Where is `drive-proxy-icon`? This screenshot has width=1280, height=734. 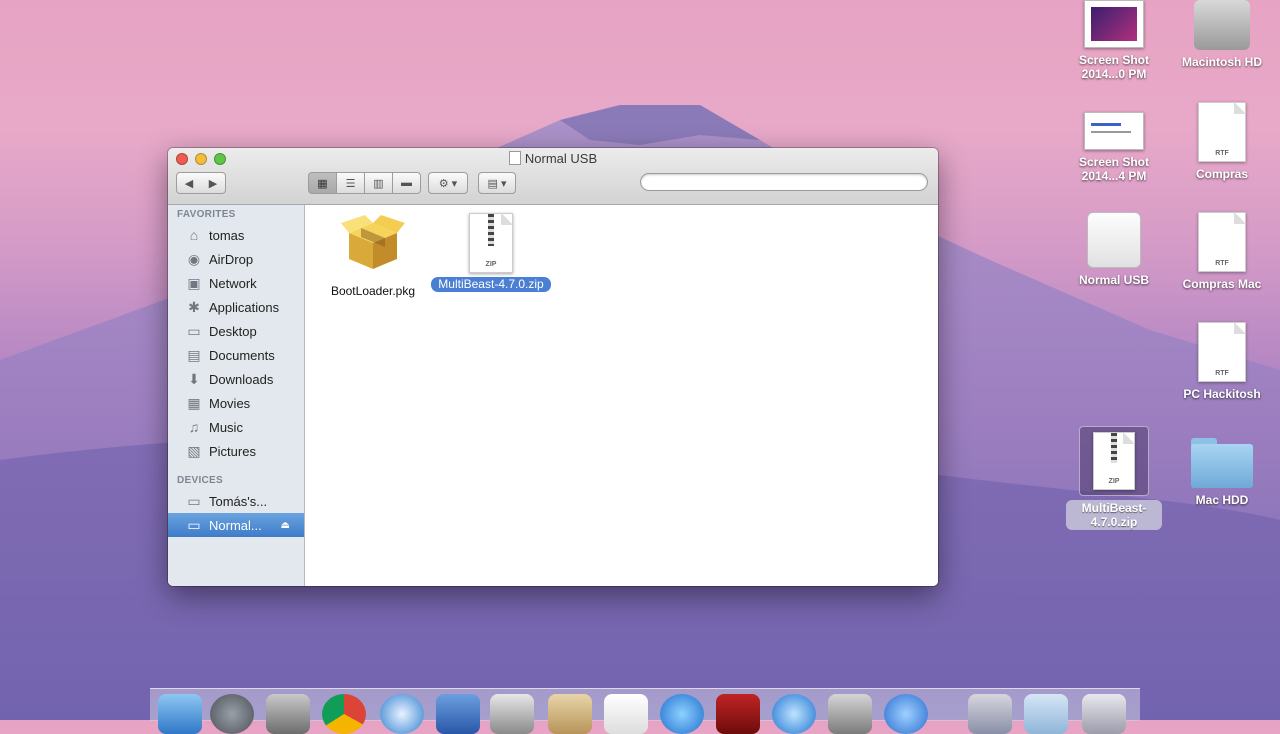
drive-proxy-icon is located at coordinates (514, 158).